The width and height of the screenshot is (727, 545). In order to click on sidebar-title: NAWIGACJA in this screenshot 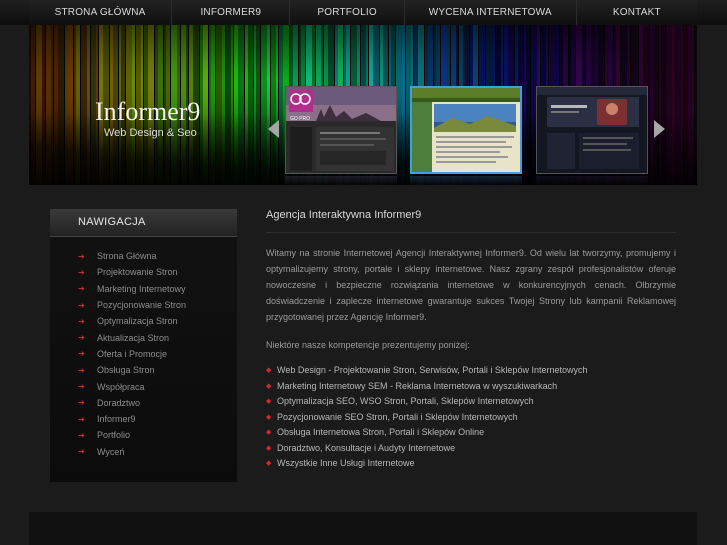, I will do `click(112, 222)`.